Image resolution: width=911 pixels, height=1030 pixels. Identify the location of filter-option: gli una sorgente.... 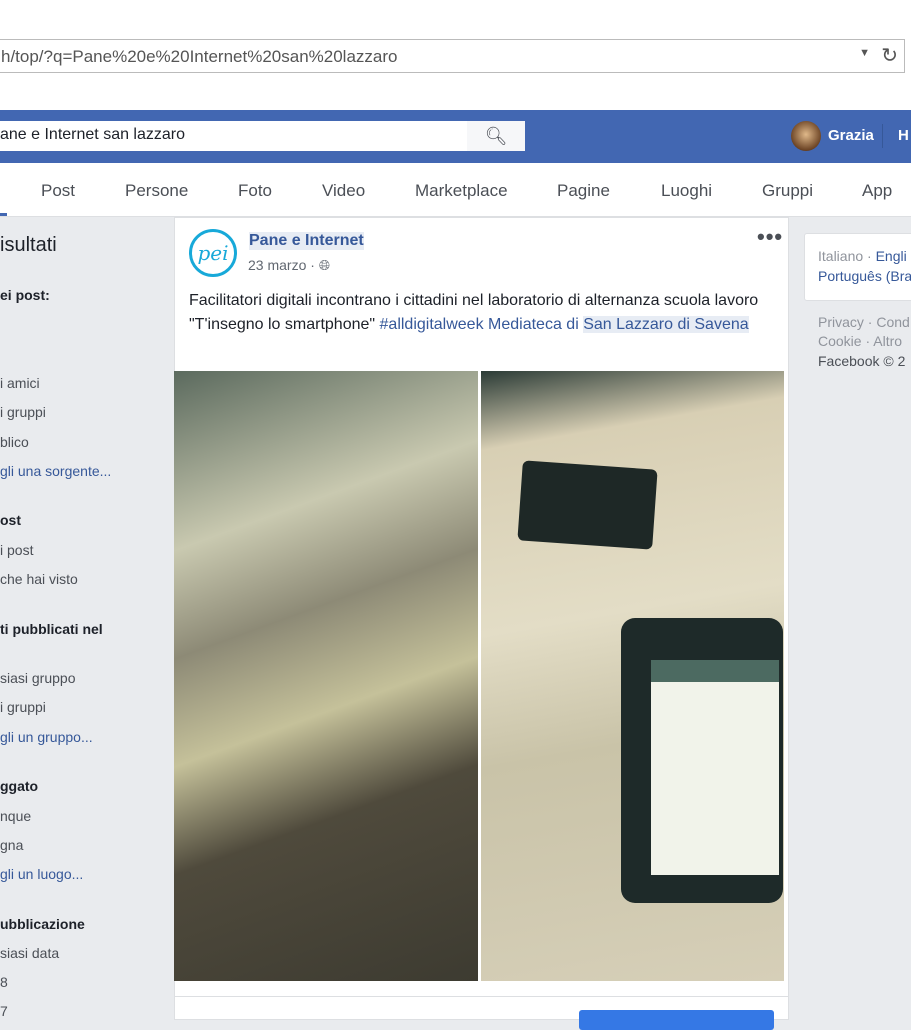
(55, 471).